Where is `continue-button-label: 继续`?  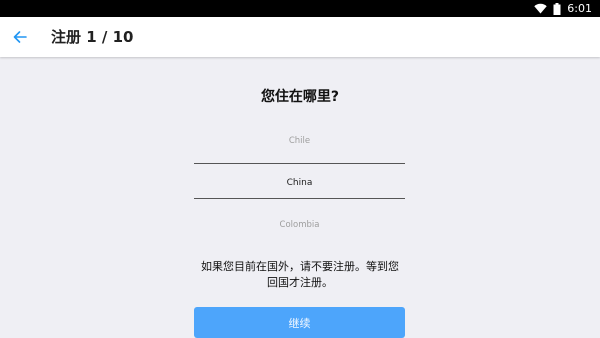 continue-button-label: 继续 is located at coordinates (299, 323).